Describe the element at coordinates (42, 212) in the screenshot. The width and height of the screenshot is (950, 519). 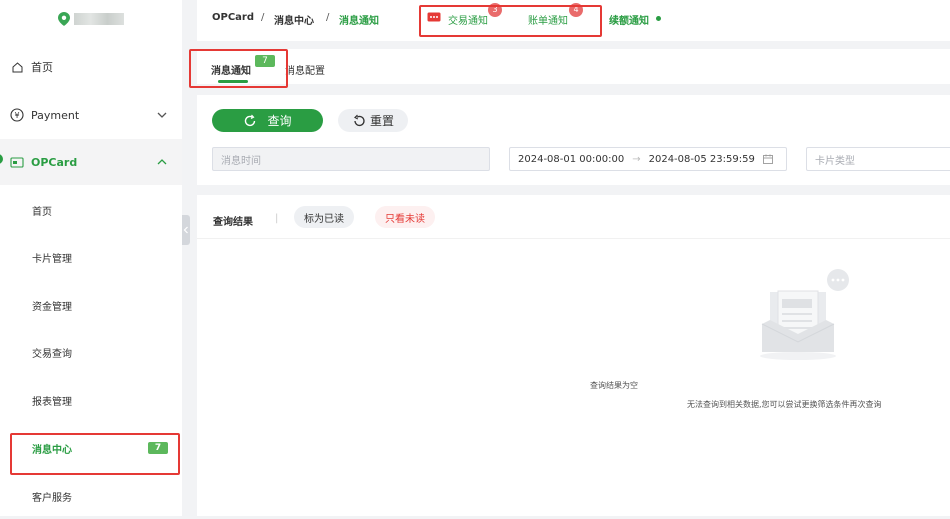
I see `sidebar-subitem-label: 首页` at that location.